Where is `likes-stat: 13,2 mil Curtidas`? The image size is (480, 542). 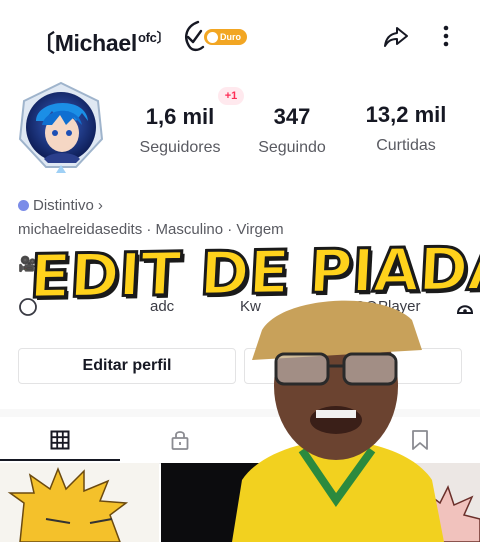 likes-stat: 13,2 mil Curtidas is located at coordinates (406, 128).